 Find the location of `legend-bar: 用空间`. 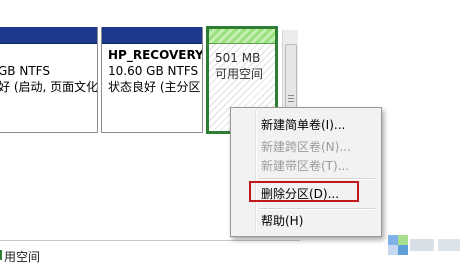

legend-bar: 用空间 is located at coordinates (150, 254).